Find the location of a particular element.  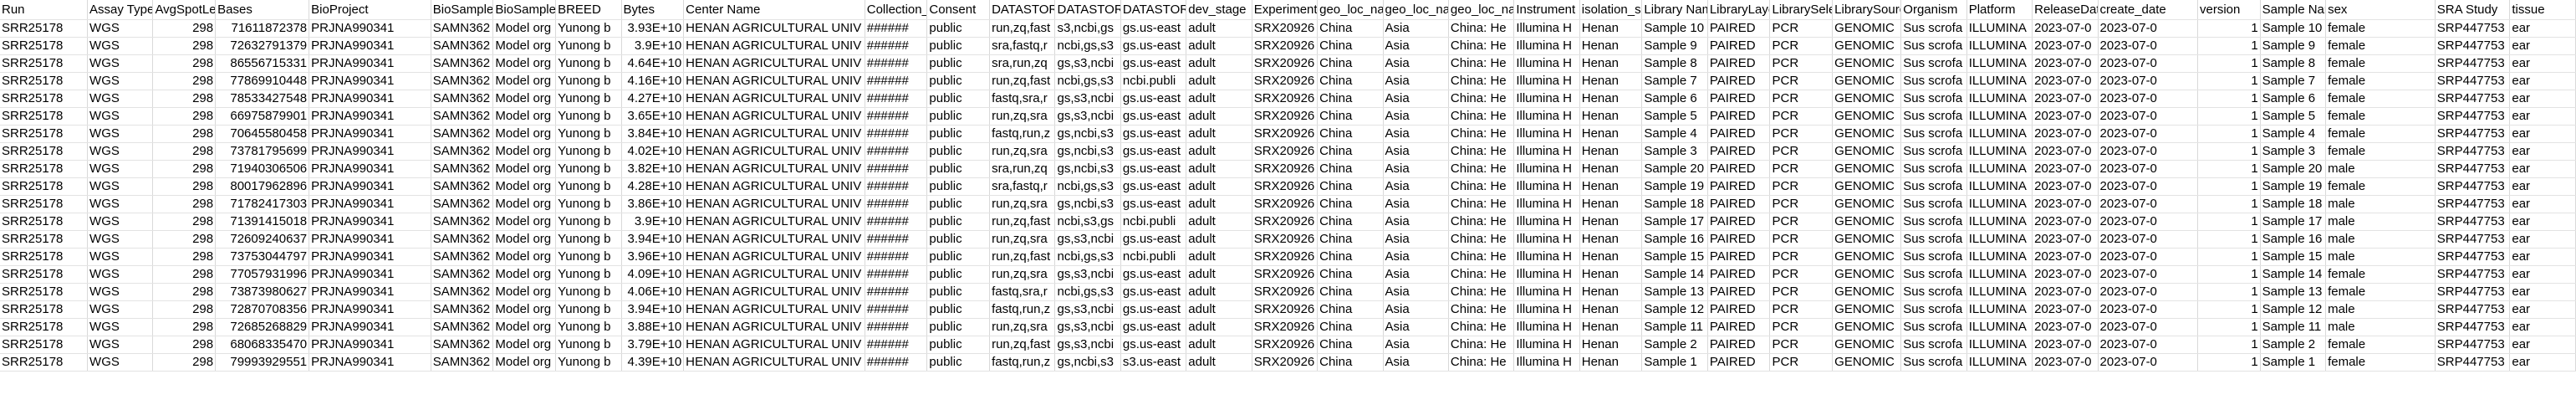

cell: Yunong b is located at coordinates (588, 204).